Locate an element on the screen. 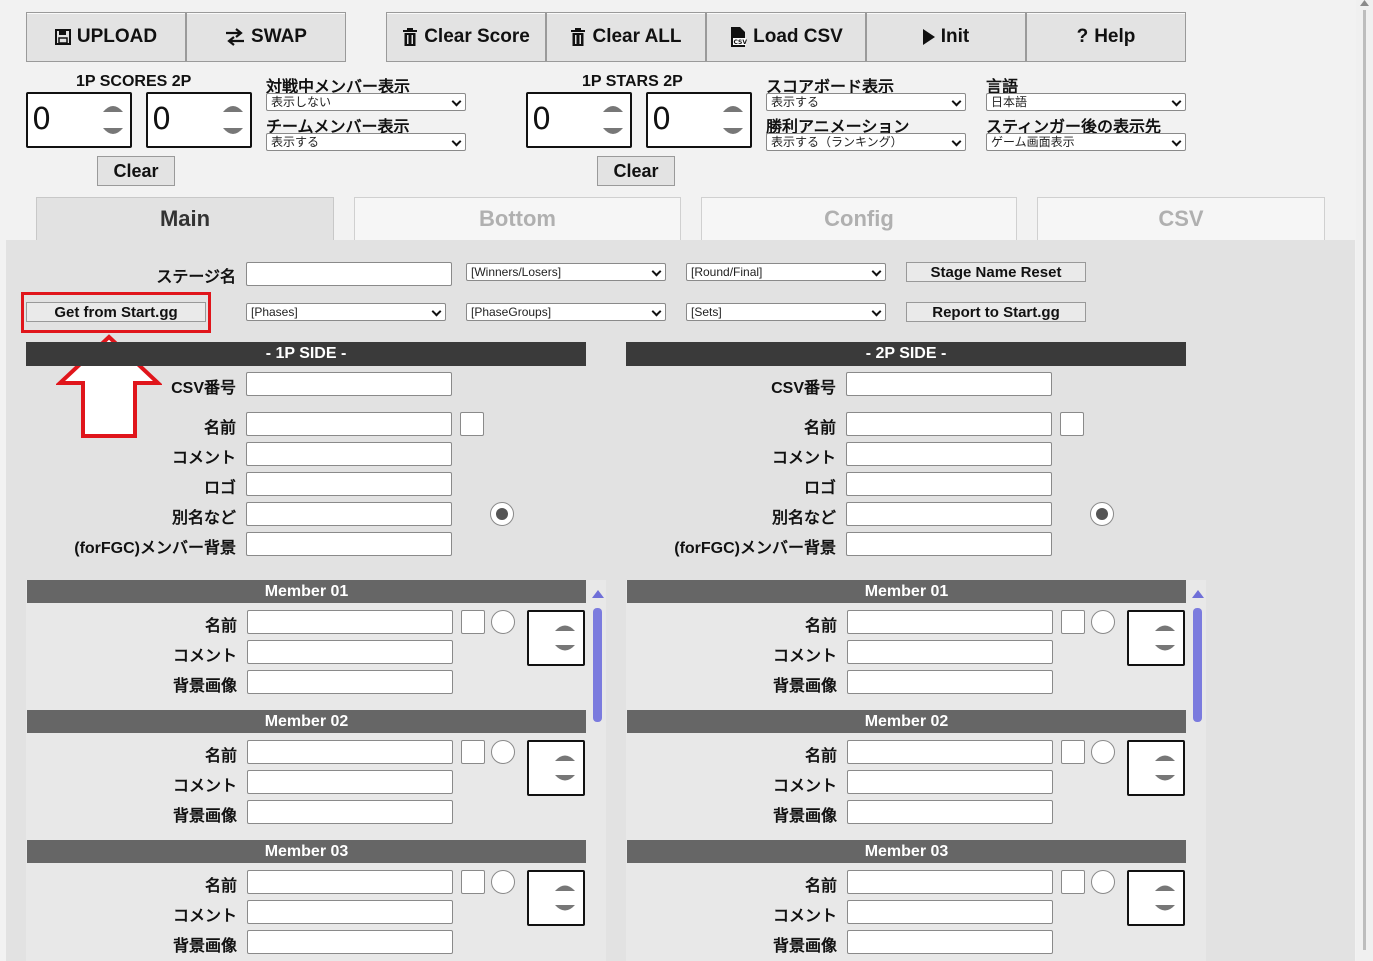 The width and height of the screenshot is (1373, 961). p2-scroll-thumb is located at coordinates (1197, 665).